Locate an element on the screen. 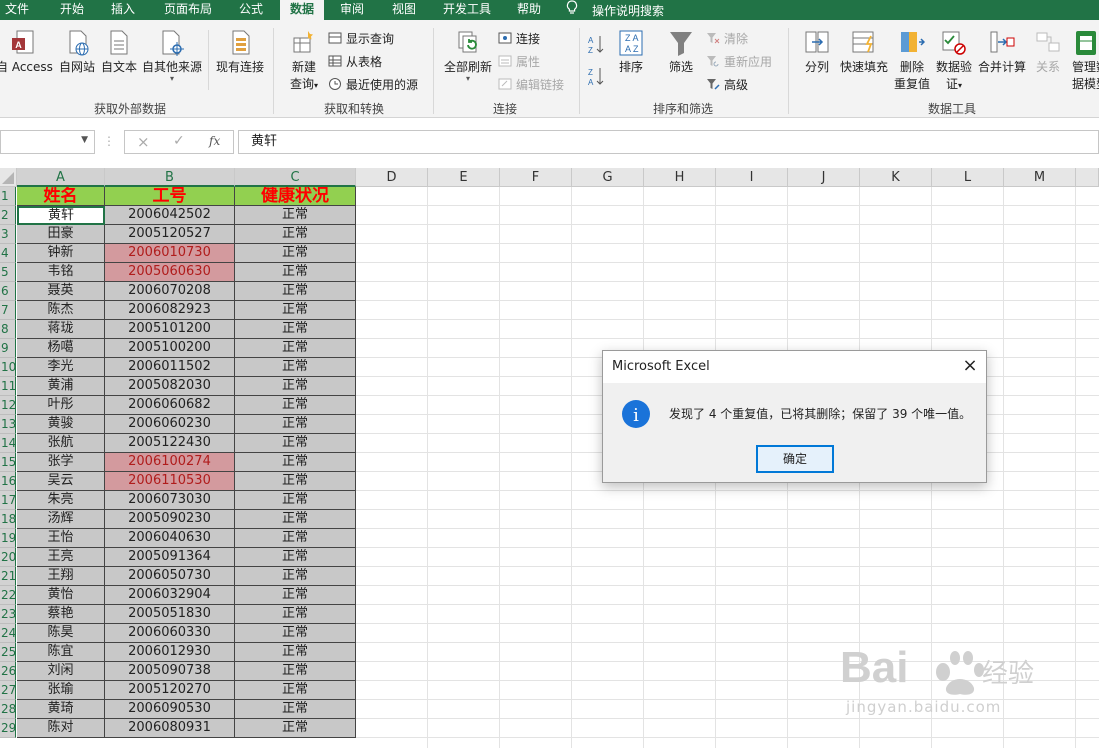 This screenshot has width=1099, height=748. name-cell: 蒋珑 is located at coordinates (61, 329).